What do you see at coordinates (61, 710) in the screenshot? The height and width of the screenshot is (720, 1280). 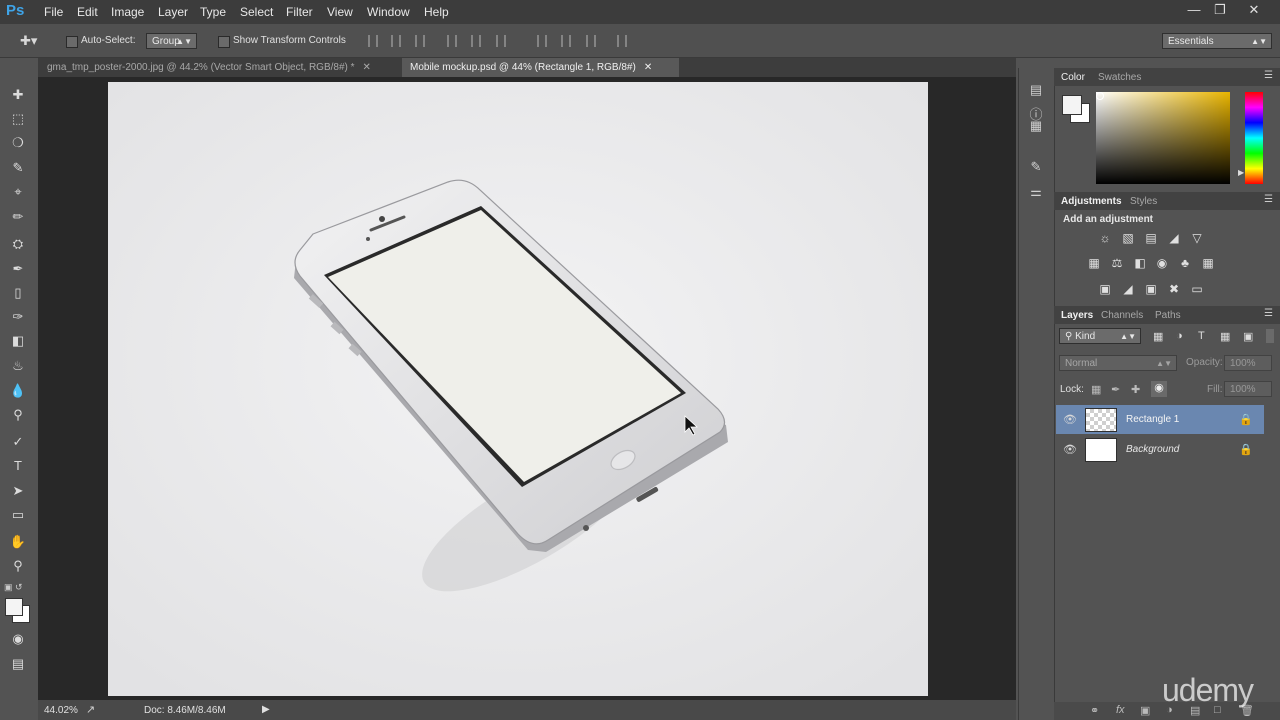 I see `zoom-level: 44.02%` at bounding box center [61, 710].